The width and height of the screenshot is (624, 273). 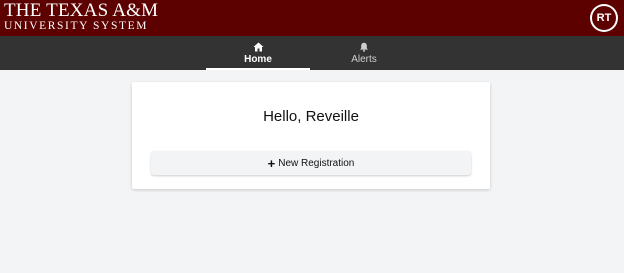 I want to click on texas-am-logo: THE TEXAS A&M UNIVERSITY SYSTEM, so click(x=81, y=17).